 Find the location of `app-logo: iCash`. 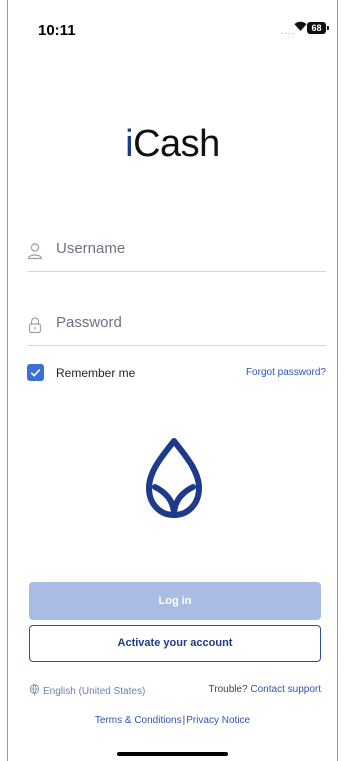

app-logo: iCash is located at coordinates (172, 144).